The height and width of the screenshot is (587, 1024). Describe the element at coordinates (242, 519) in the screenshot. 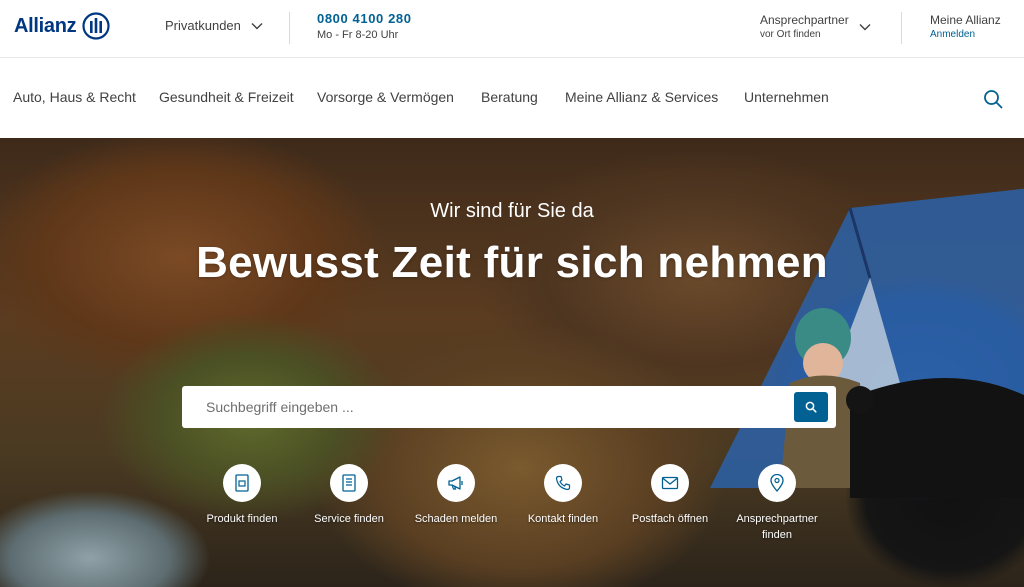

I see `quick-action-label: Produkt finden` at that location.